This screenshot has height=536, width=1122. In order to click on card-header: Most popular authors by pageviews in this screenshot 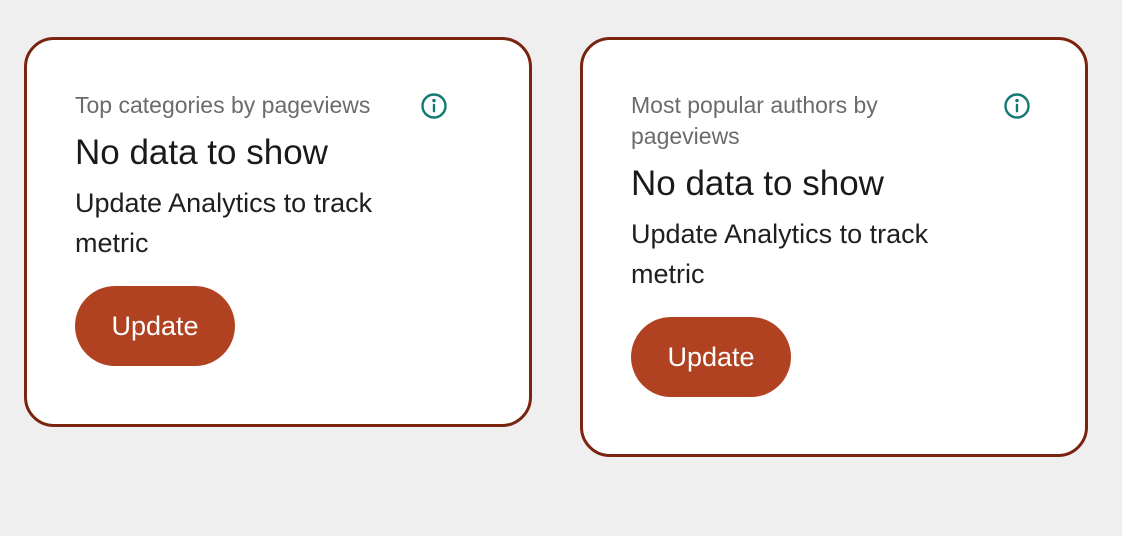, I will do `click(834, 121)`.